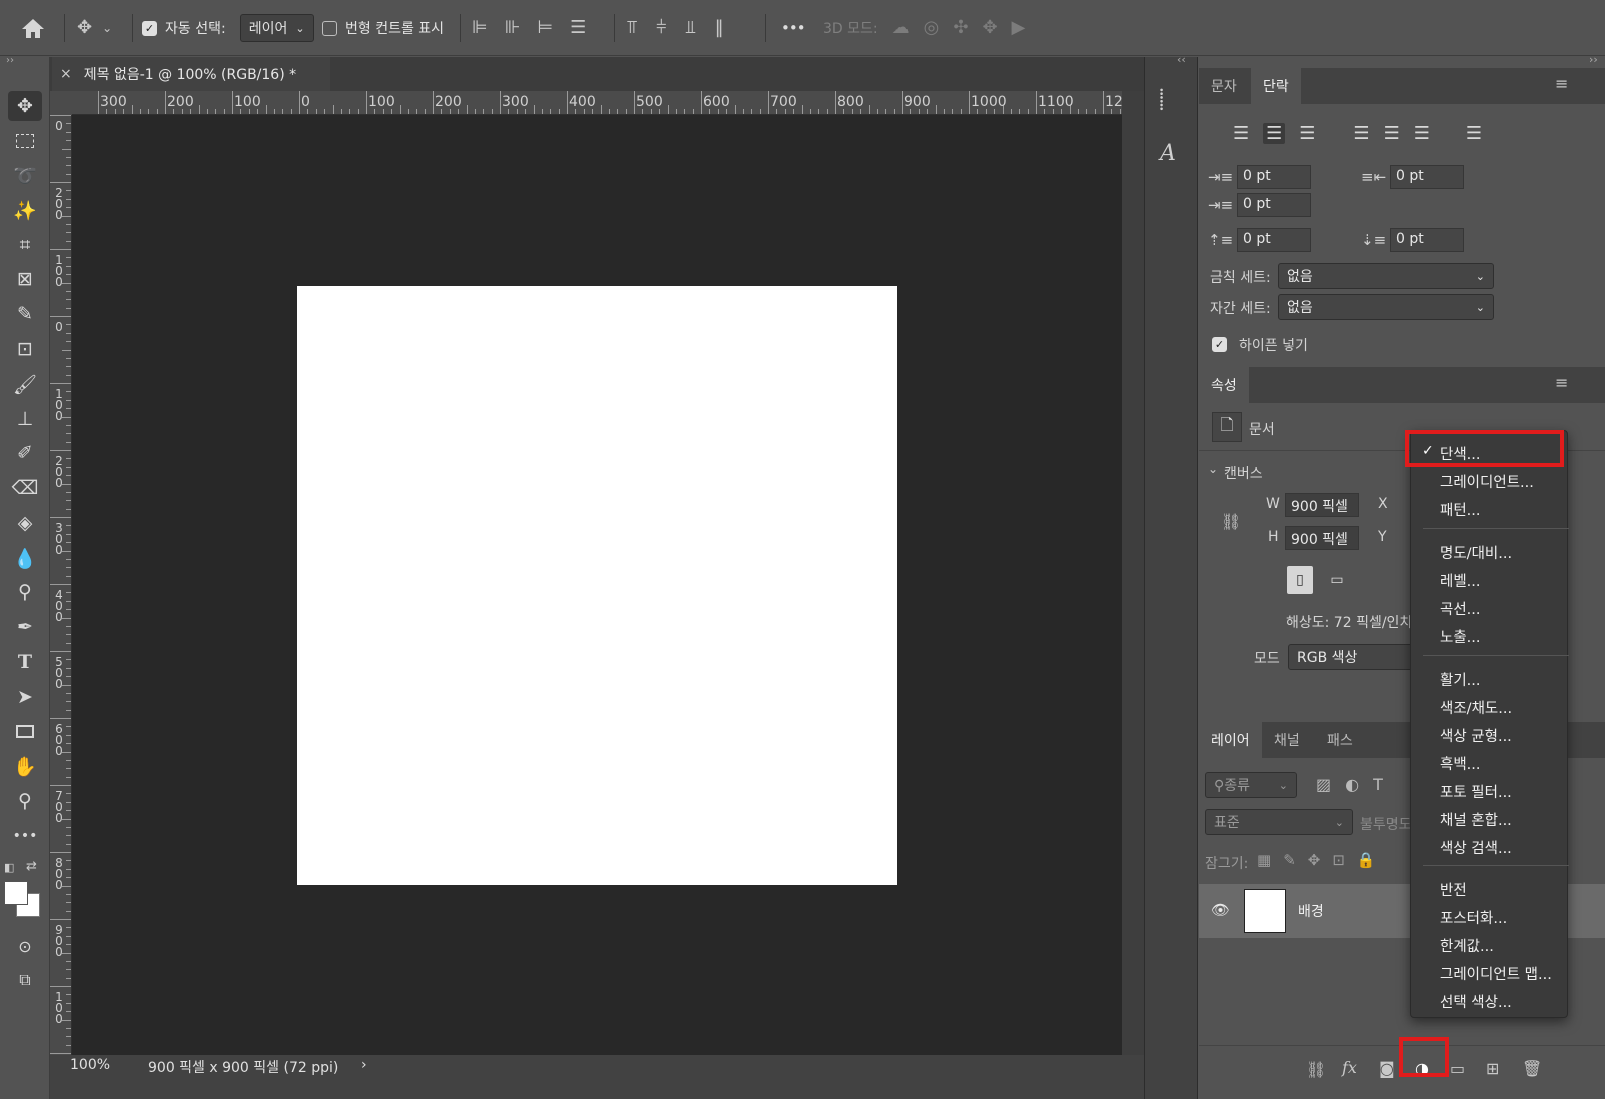 The image size is (1605, 1099). I want to click on justify-right-icon: ☰, so click(1422, 133).